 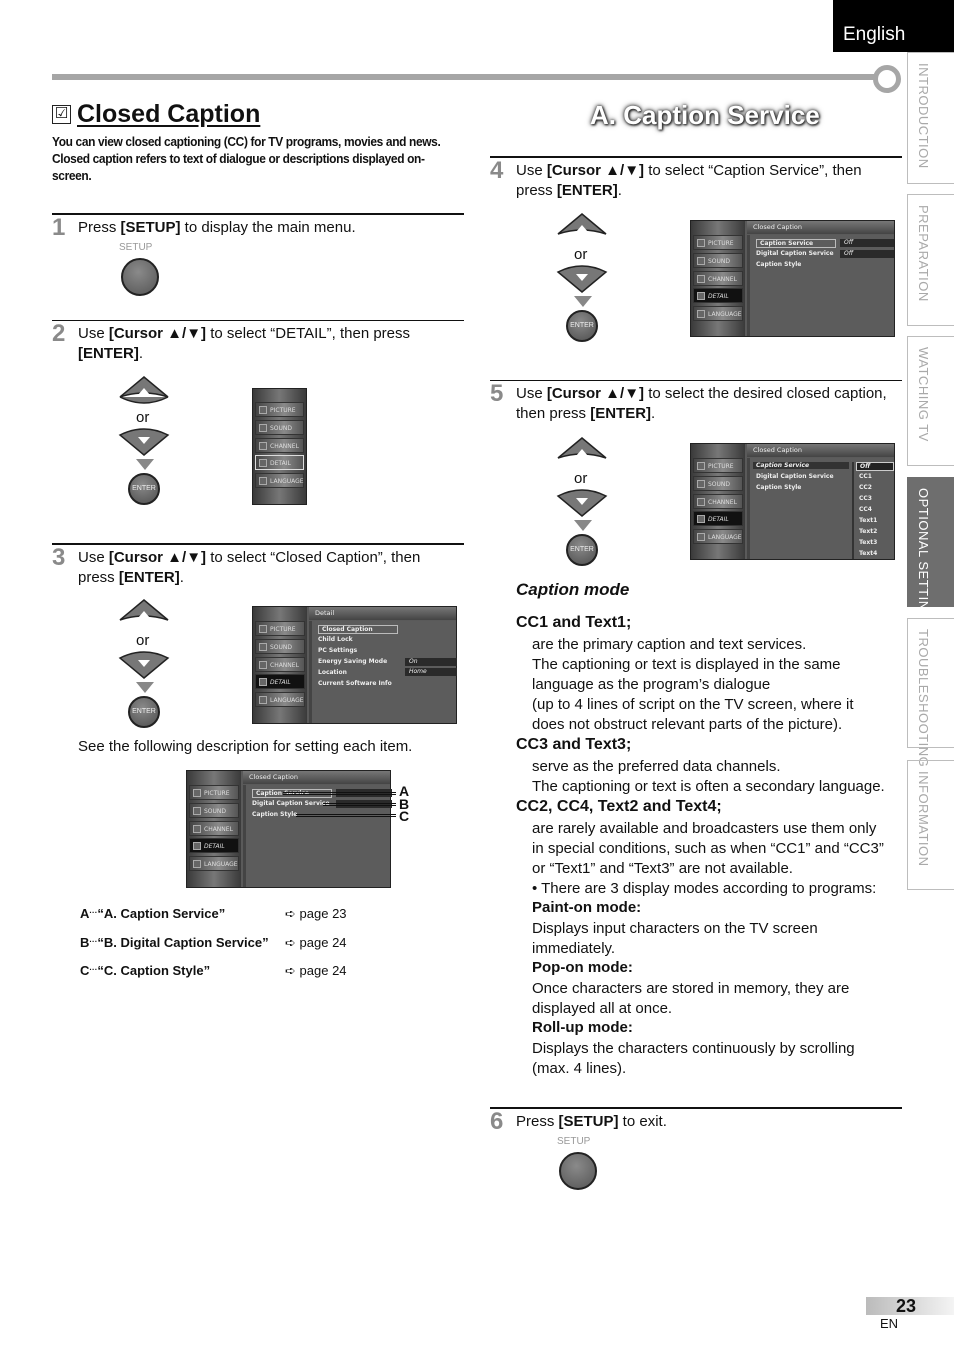 What do you see at coordinates (868, 531) in the screenshot?
I see `caption-option: Text2` at bounding box center [868, 531].